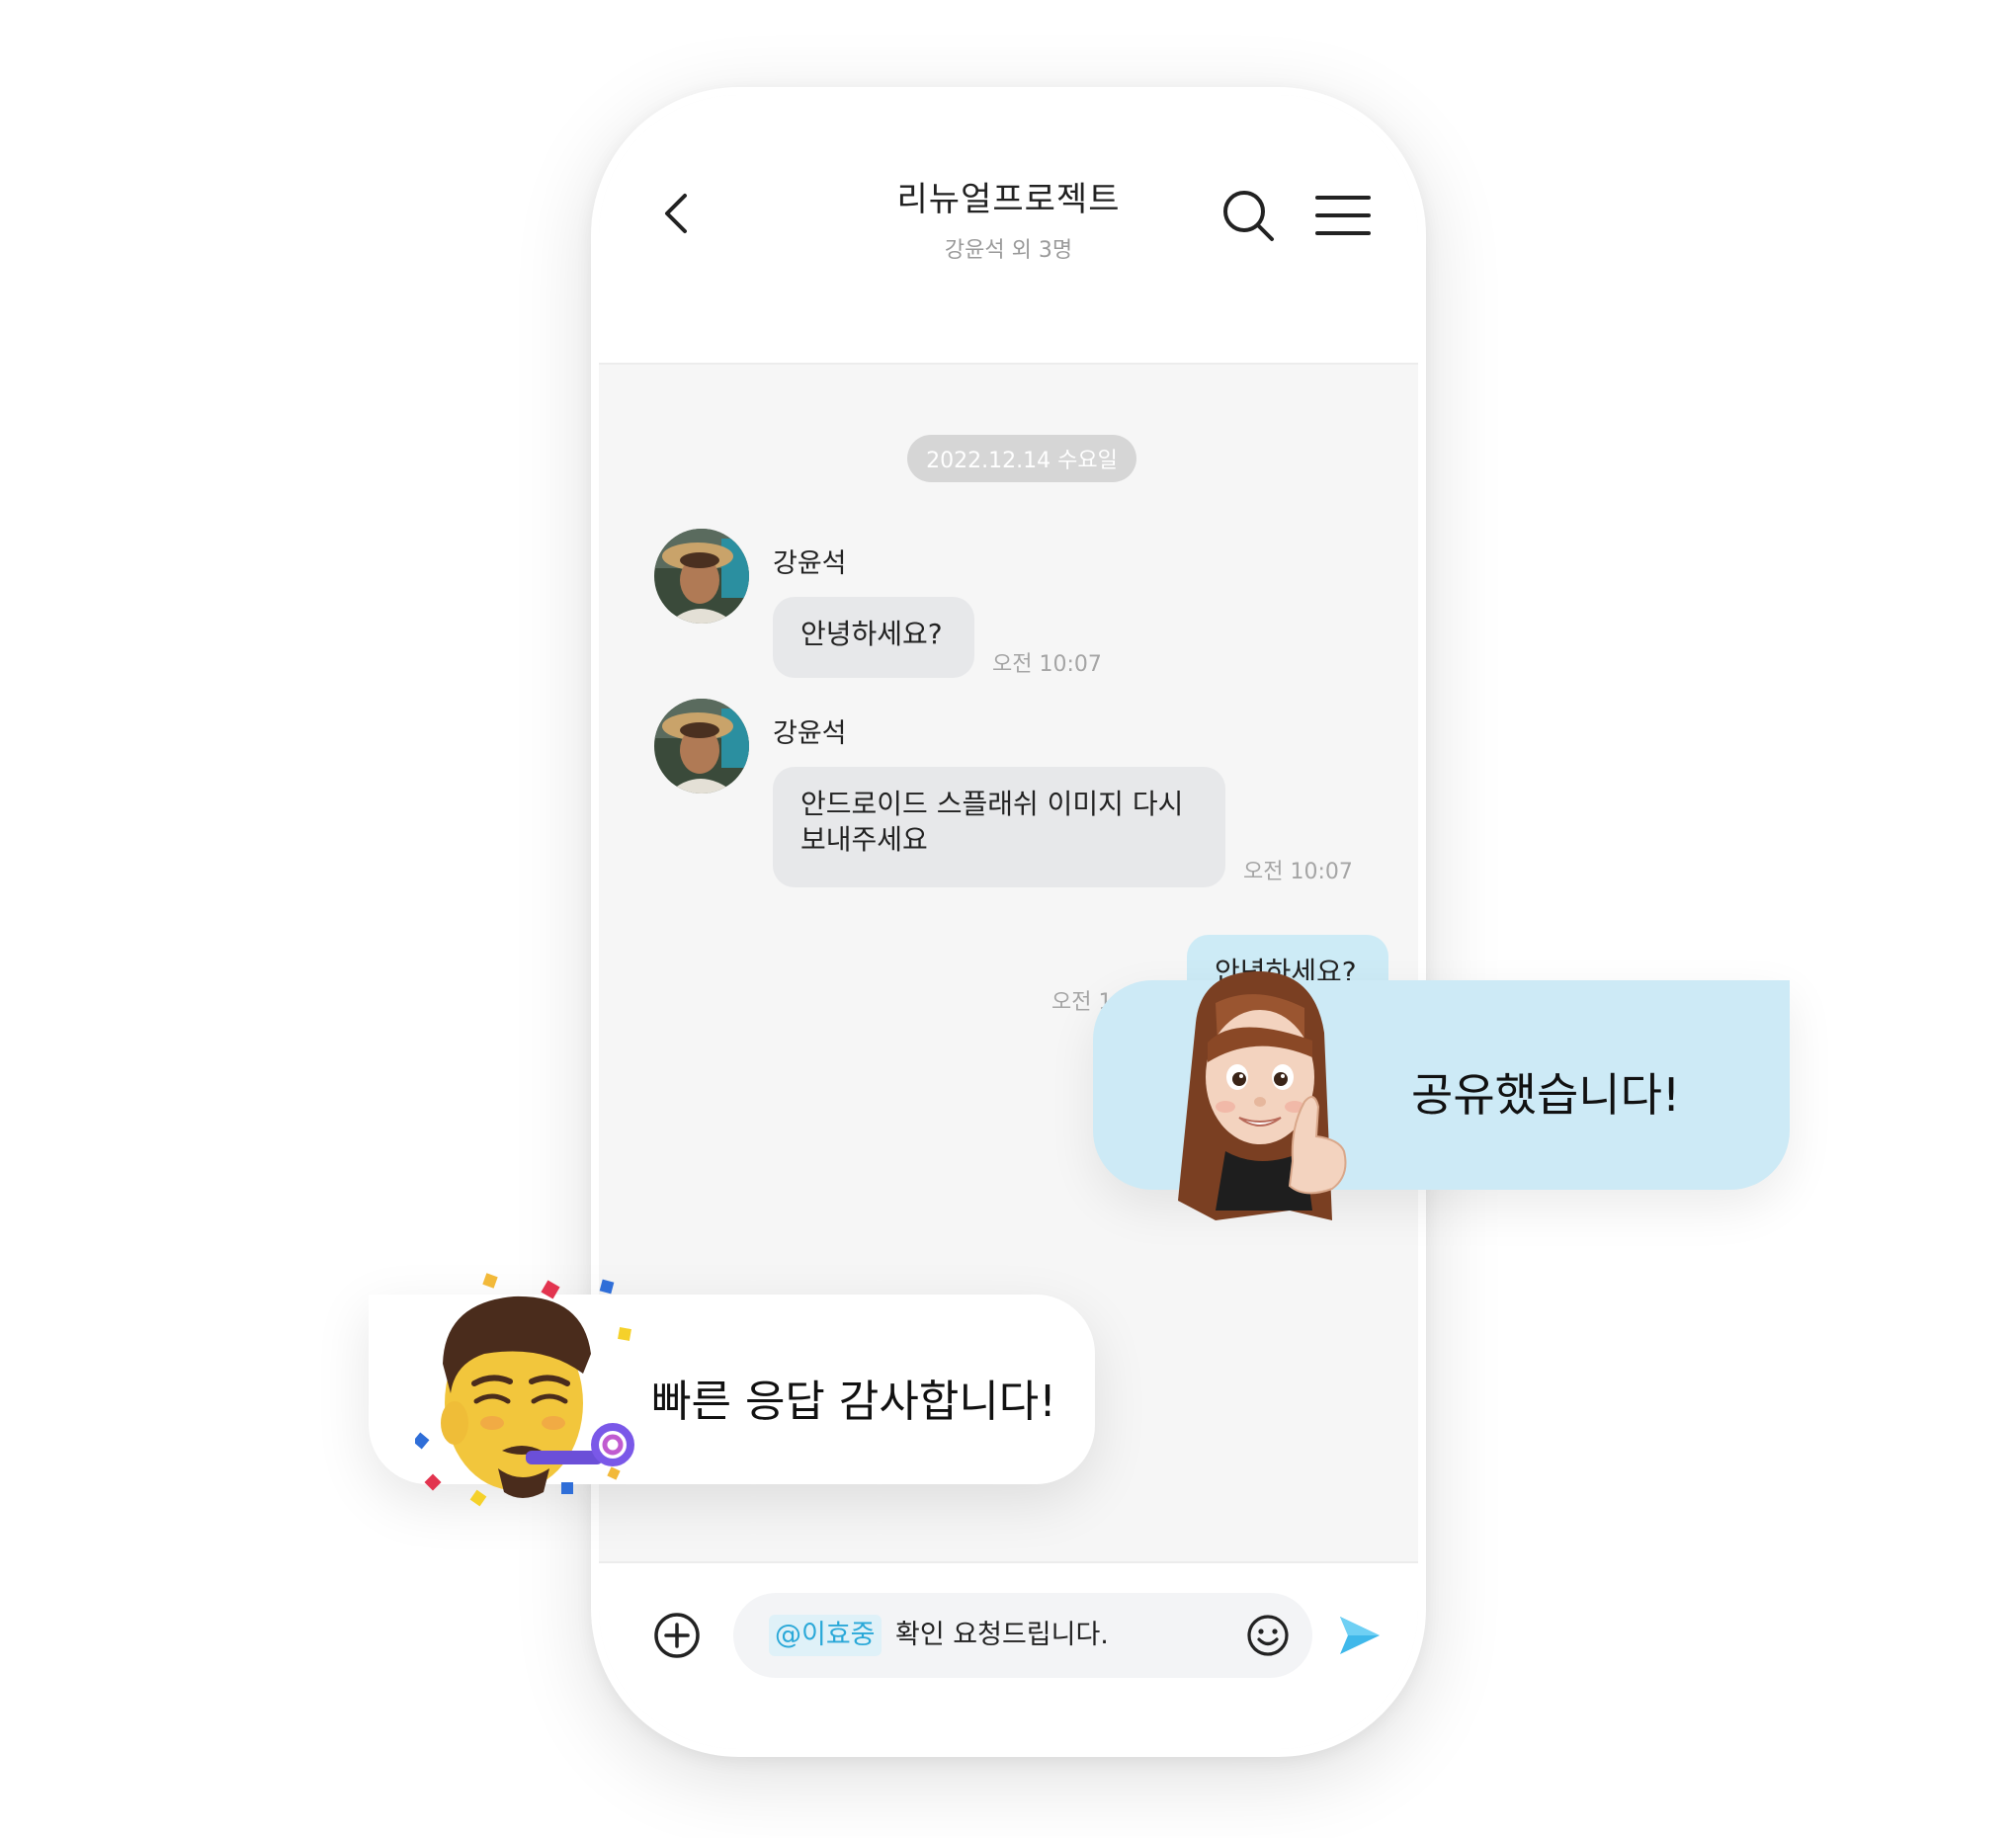 The image size is (2016, 1838). Describe the element at coordinates (871, 634) in the screenshot. I see `message-text: 안녕하세요?` at that location.